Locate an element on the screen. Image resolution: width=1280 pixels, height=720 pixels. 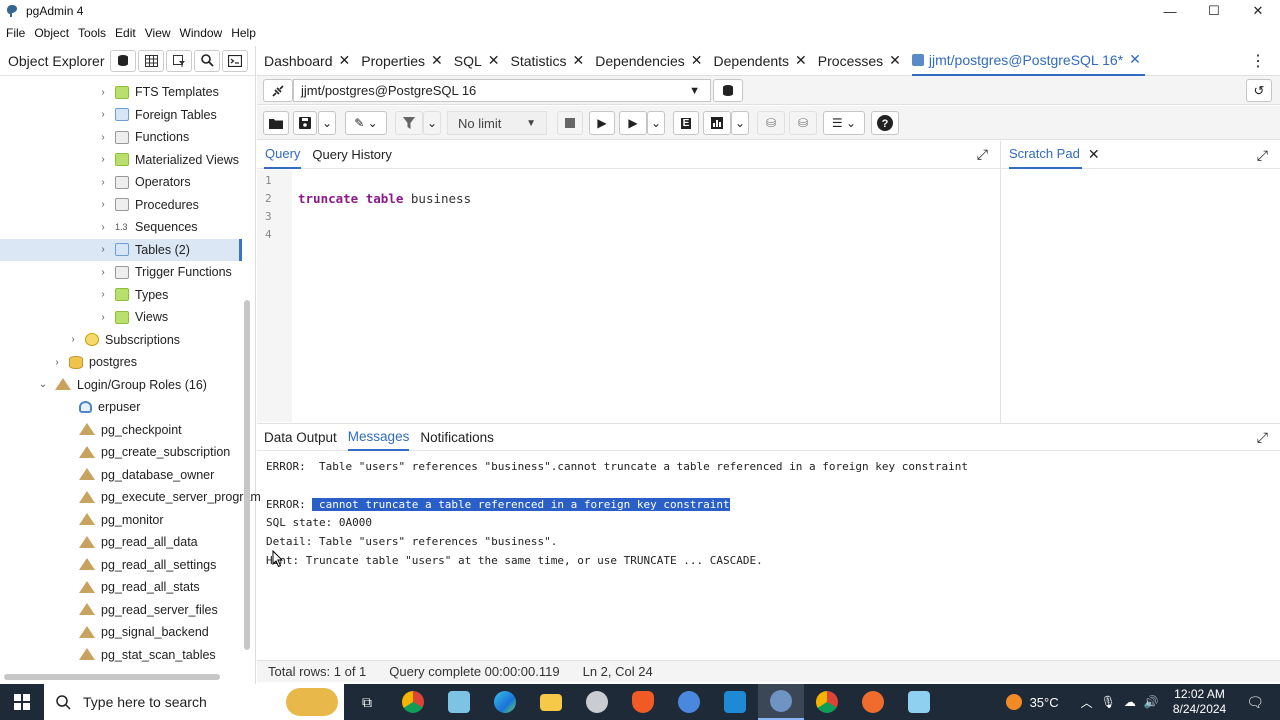
tree-item: › Views is located at coordinates (121, 317).